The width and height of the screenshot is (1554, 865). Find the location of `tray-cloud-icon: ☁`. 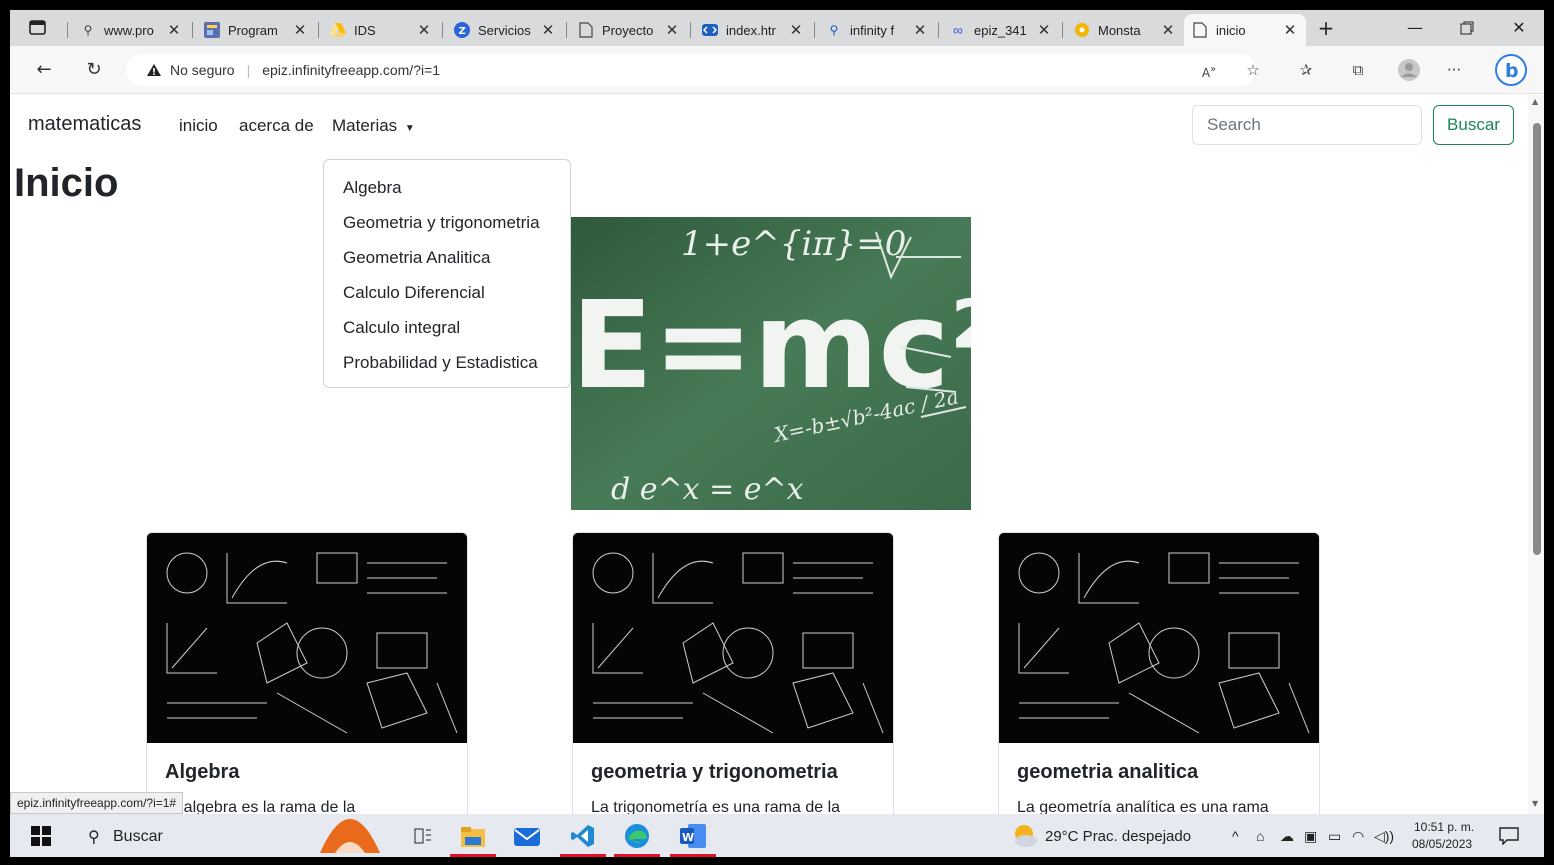

tray-cloud-icon: ☁ is located at coordinates (1287, 836).